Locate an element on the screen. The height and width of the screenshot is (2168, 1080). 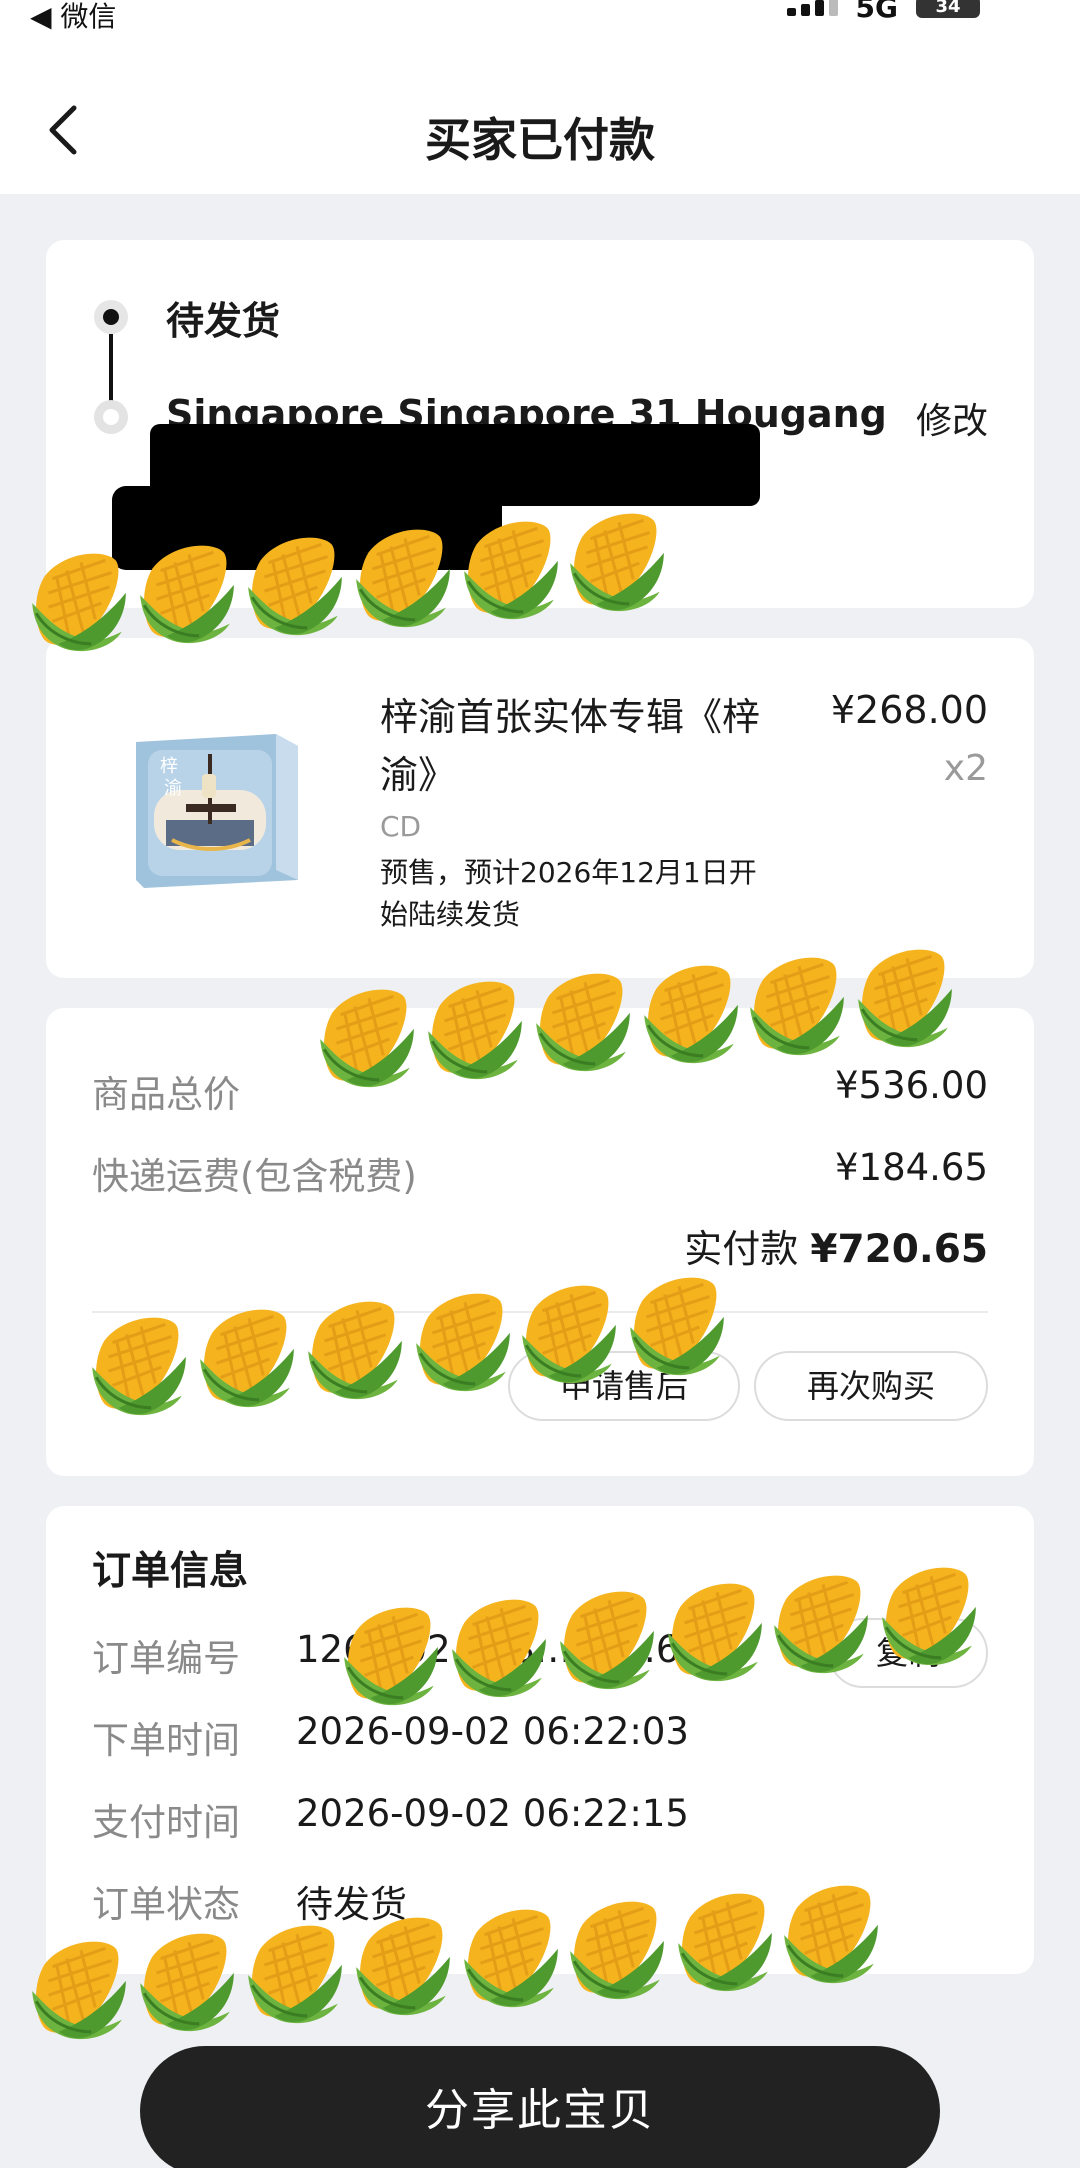
shipping-status: 待发货 is located at coordinates (223, 321).